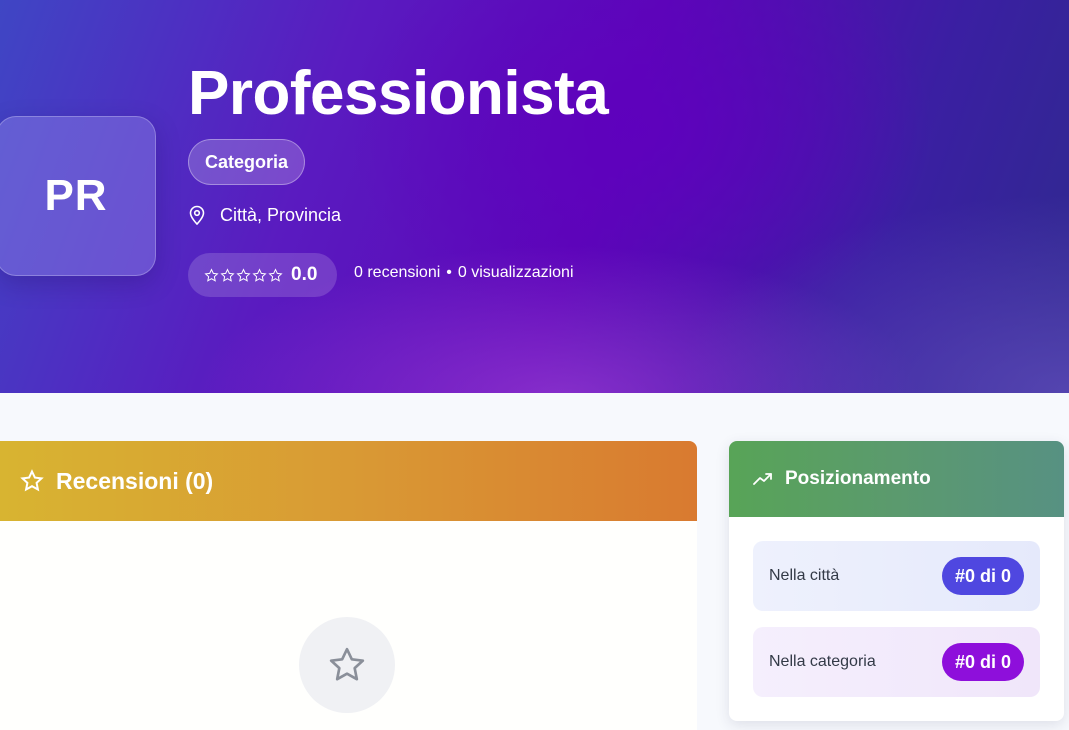 The image size is (1069, 730). Describe the element at coordinates (896, 662) in the screenshot. I see `rank-row-category: Nella categoria #0 di 0` at that location.